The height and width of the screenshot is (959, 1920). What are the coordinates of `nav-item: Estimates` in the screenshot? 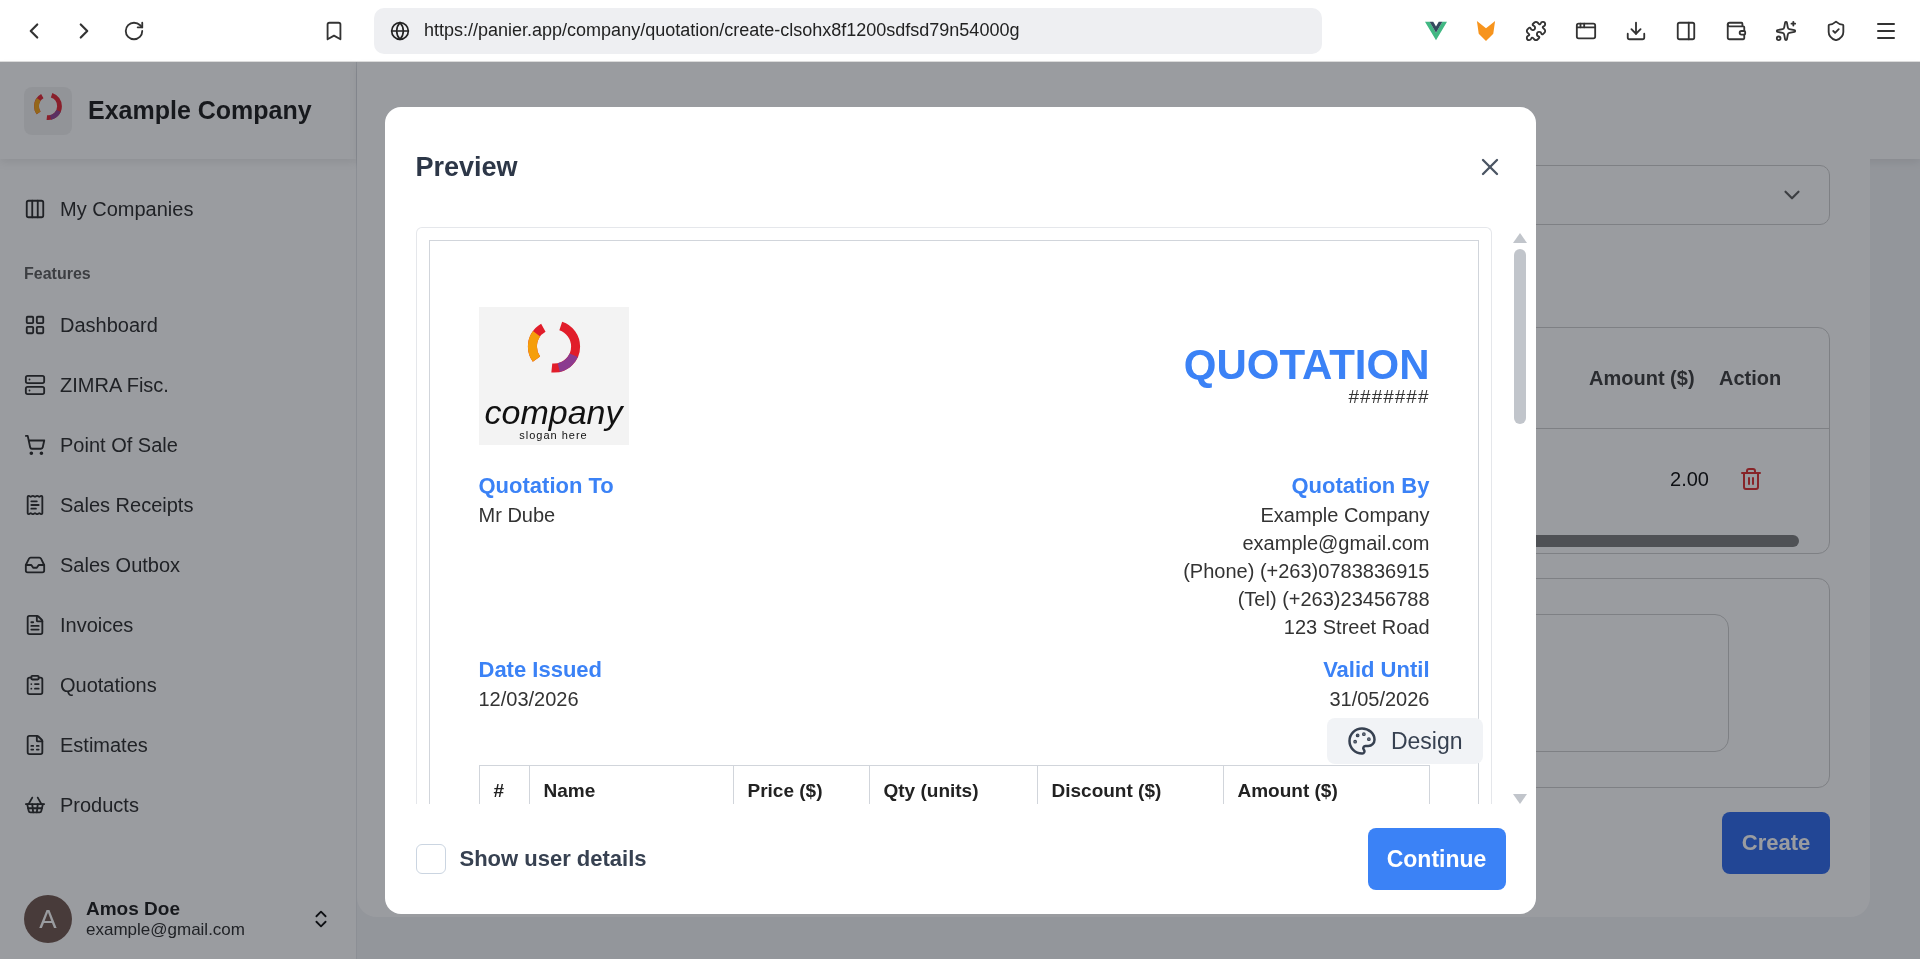 It's located at (178, 745).